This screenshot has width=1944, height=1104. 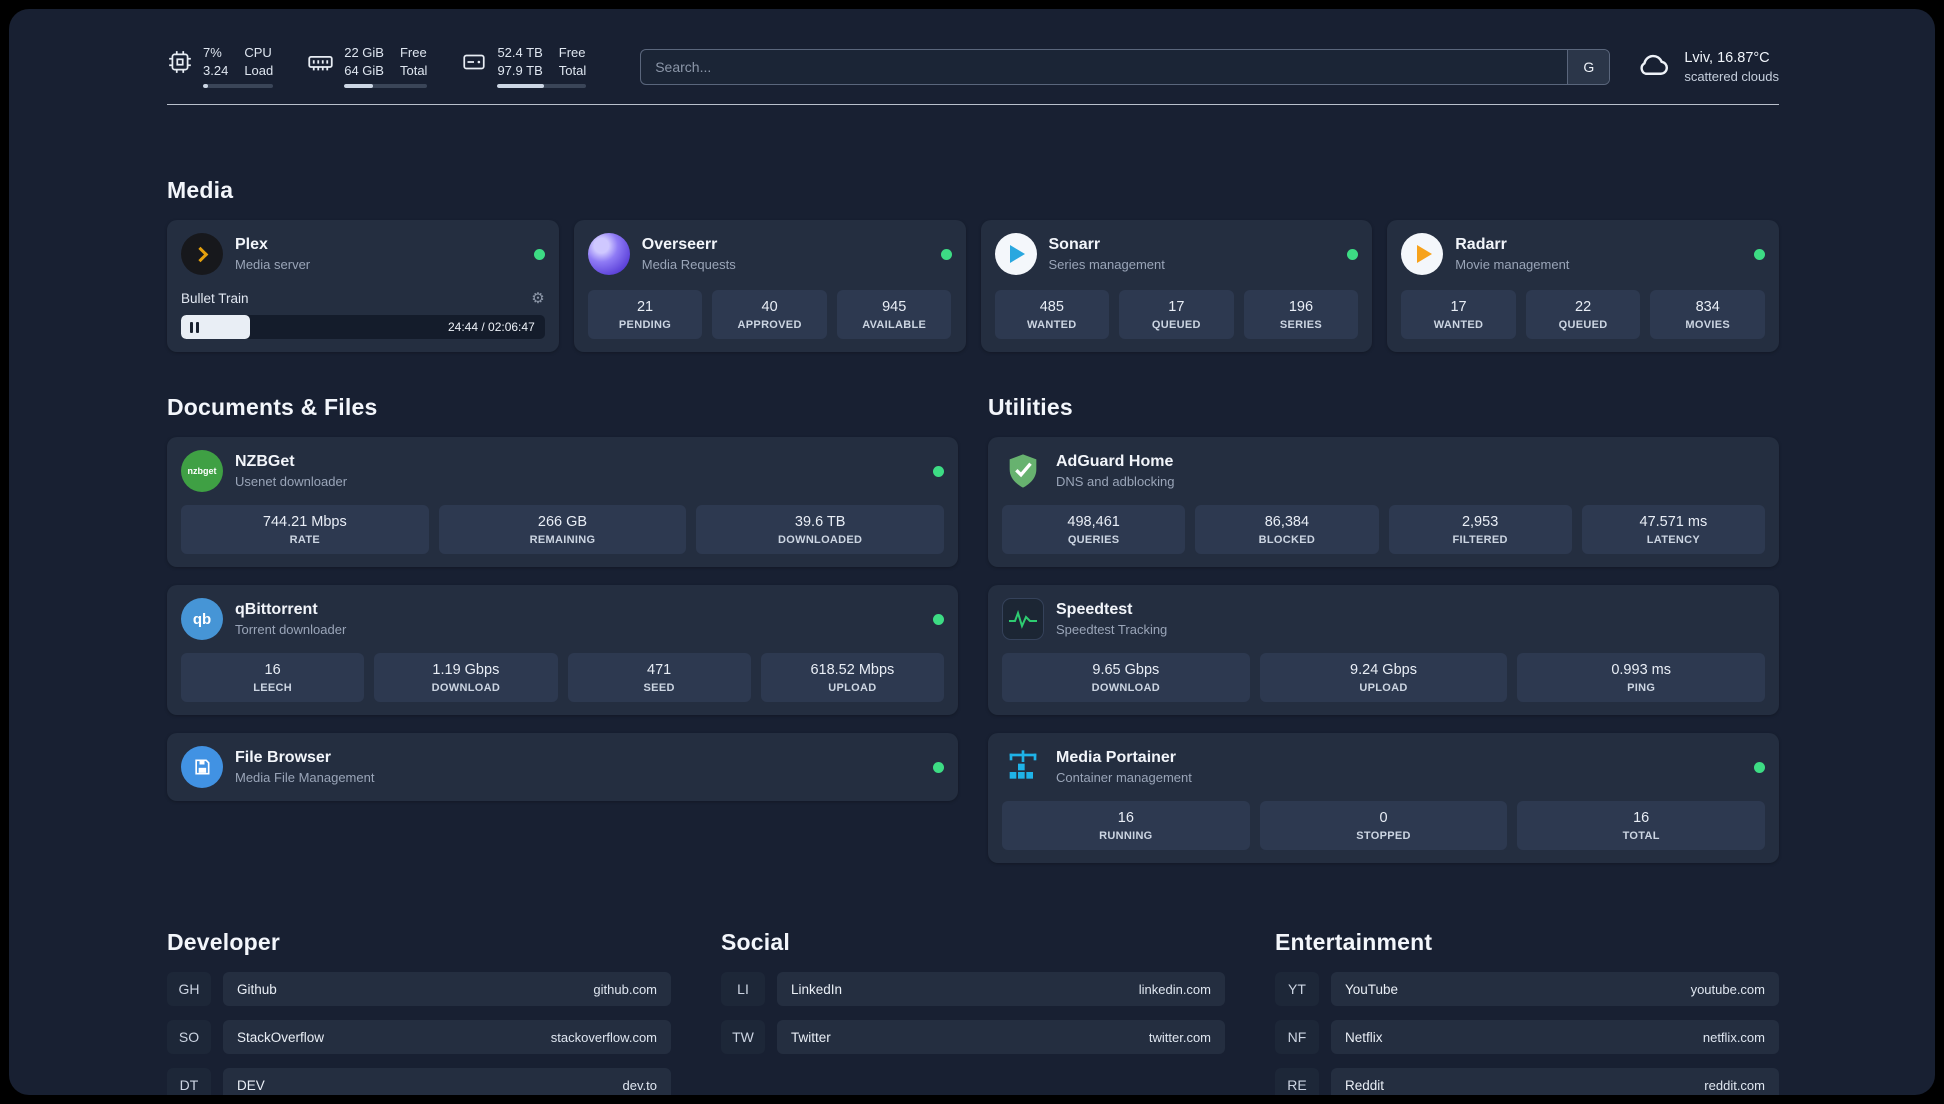 I want to click on bookmark-reddit: RE Reddit reddit.com, so click(x=1527, y=1081).